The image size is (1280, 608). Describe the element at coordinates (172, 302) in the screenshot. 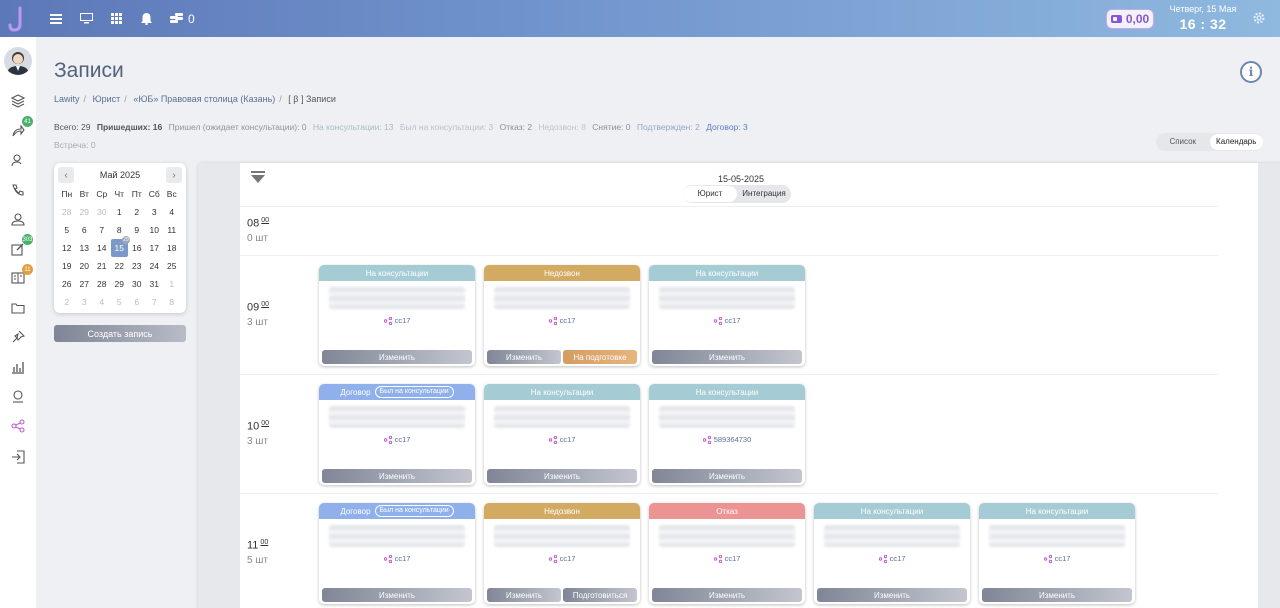

I see `calendar-day: 8` at that location.